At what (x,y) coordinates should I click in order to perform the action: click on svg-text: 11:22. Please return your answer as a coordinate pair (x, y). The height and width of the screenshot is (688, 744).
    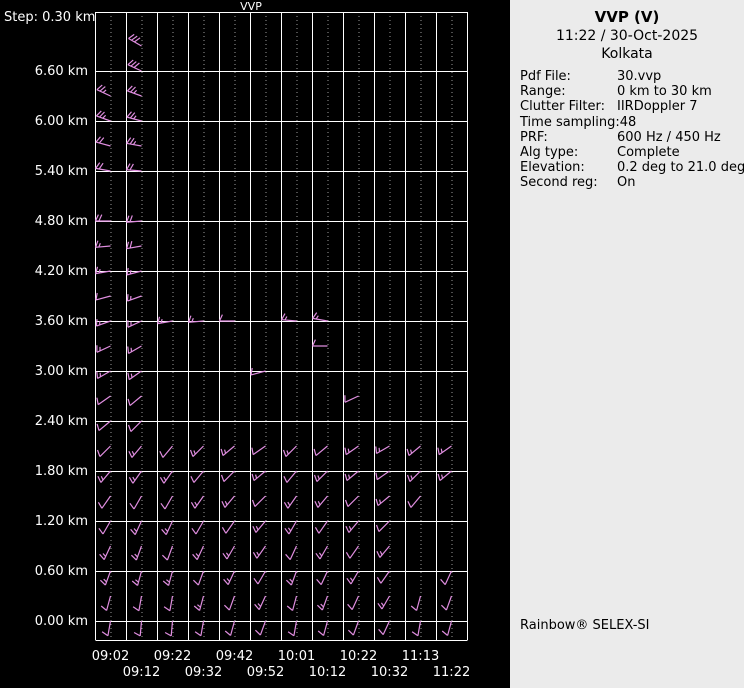
    Looking at the image, I should click on (451, 672).